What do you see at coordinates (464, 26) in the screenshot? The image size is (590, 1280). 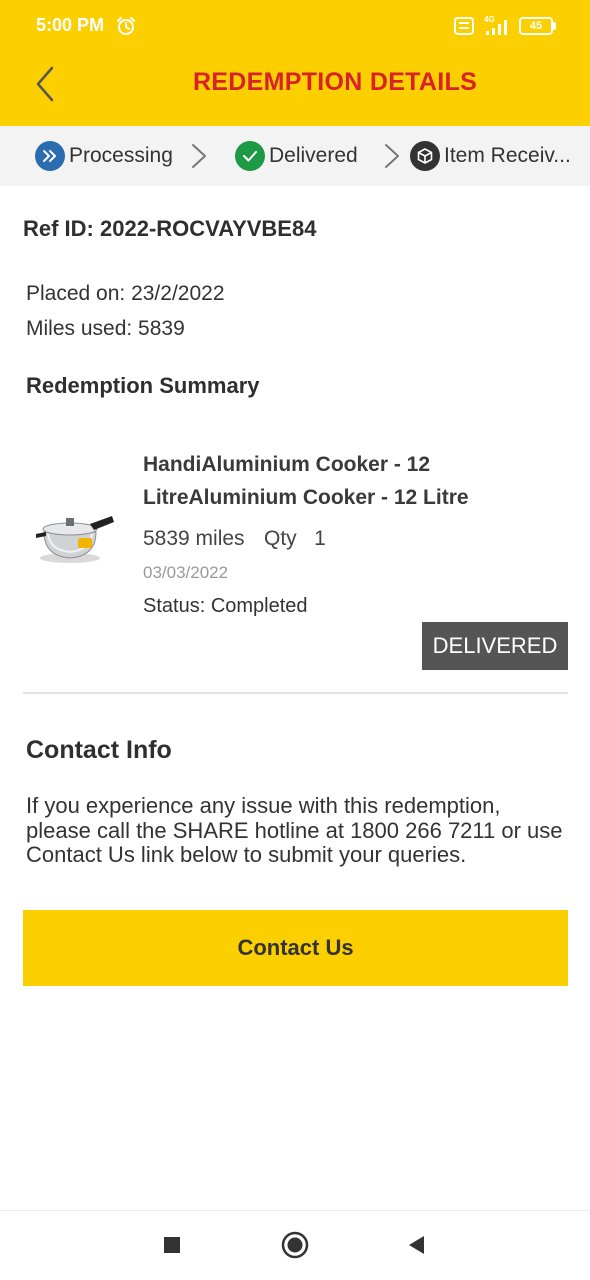 I see `volte-icon` at bounding box center [464, 26].